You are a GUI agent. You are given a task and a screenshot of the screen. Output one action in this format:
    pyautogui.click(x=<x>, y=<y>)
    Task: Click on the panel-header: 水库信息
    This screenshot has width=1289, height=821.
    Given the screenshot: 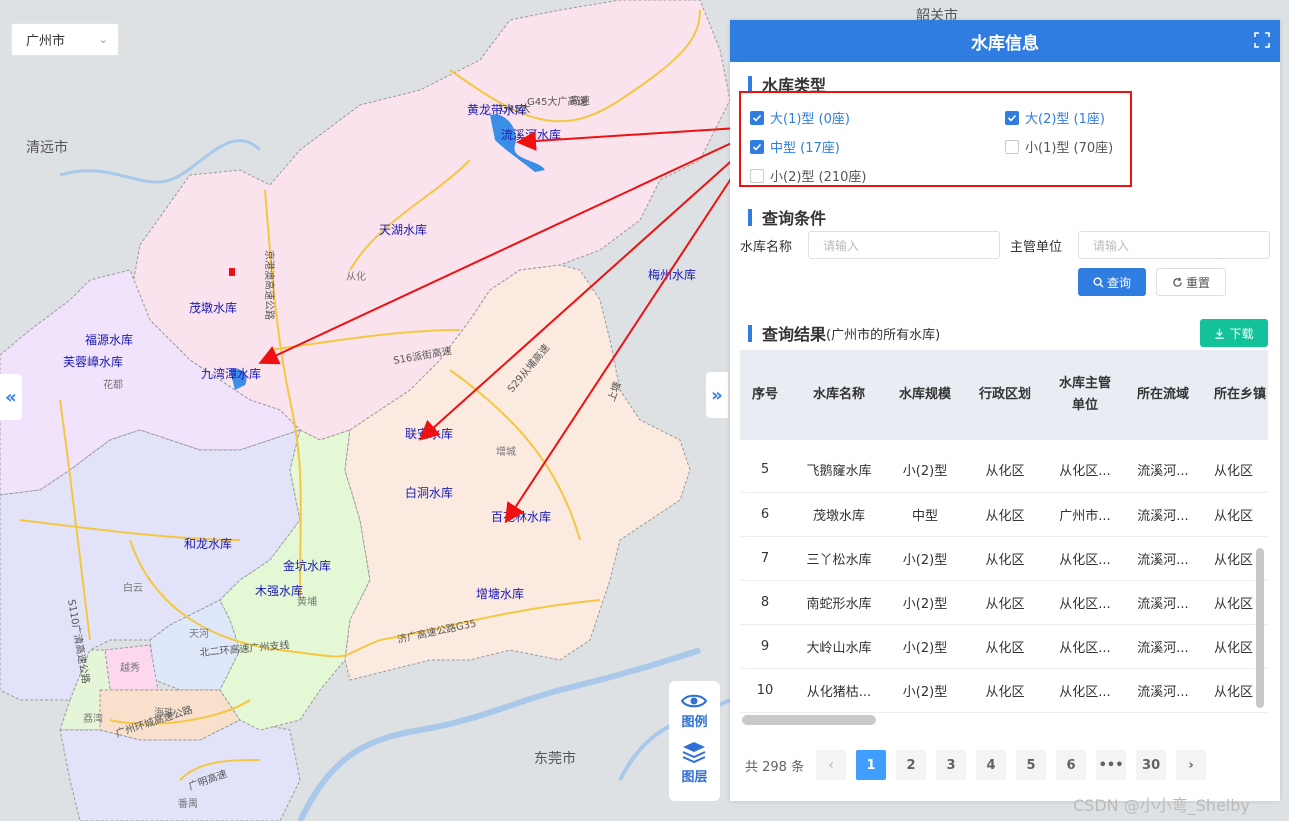 What is the action you would take?
    pyautogui.click(x=1005, y=41)
    